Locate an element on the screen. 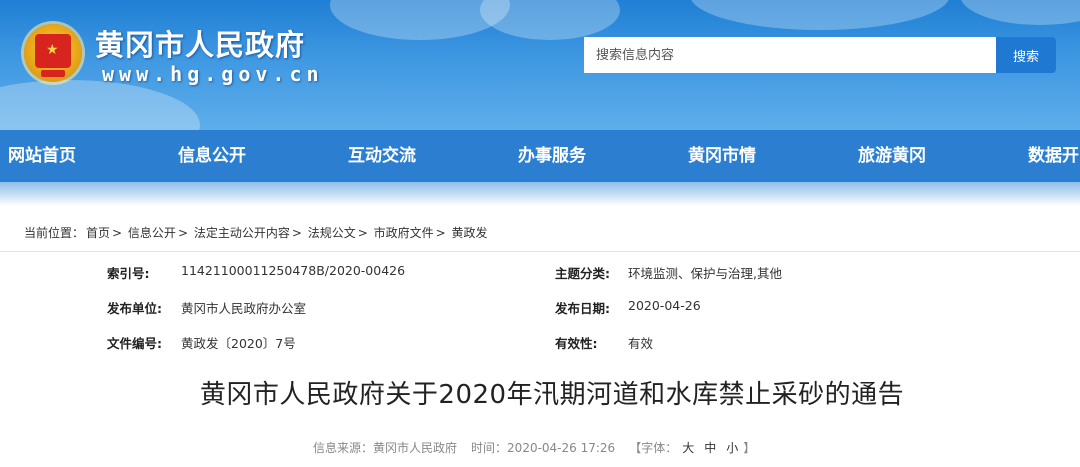 The height and width of the screenshot is (467, 1080). national-emblem-icon: ★ is located at coordinates (53, 53).